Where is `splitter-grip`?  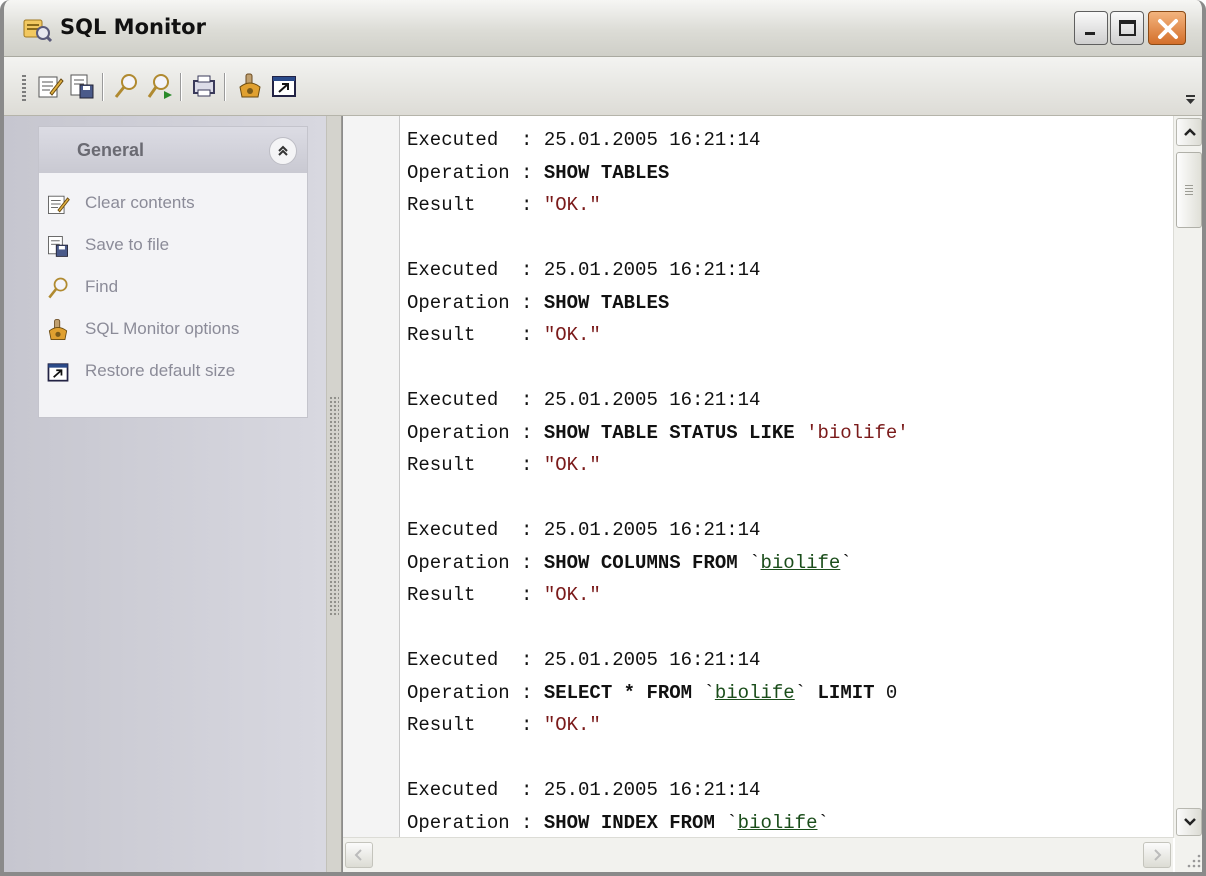 splitter-grip is located at coordinates (334, 506).